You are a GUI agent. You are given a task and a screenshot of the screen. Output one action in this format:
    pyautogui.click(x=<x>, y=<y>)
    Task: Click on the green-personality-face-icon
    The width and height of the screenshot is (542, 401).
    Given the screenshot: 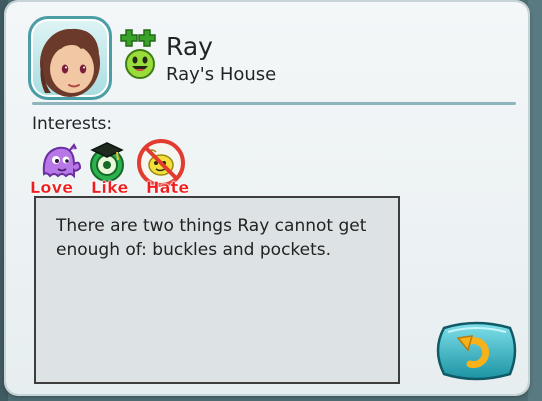 What is the action you would take?
    pyautogui.click(x=140, y=54)
    